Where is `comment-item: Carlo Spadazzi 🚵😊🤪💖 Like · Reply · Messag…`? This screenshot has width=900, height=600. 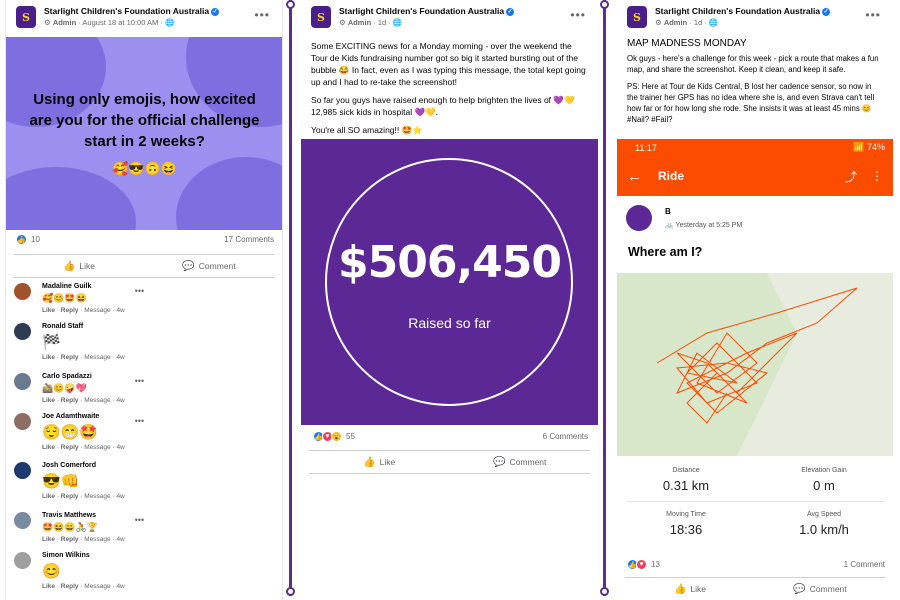
comment-item: Carlo Spadazzi 🚵😊🤪💖 Like · Reply · Messag… is located at coordinates (79, 388).